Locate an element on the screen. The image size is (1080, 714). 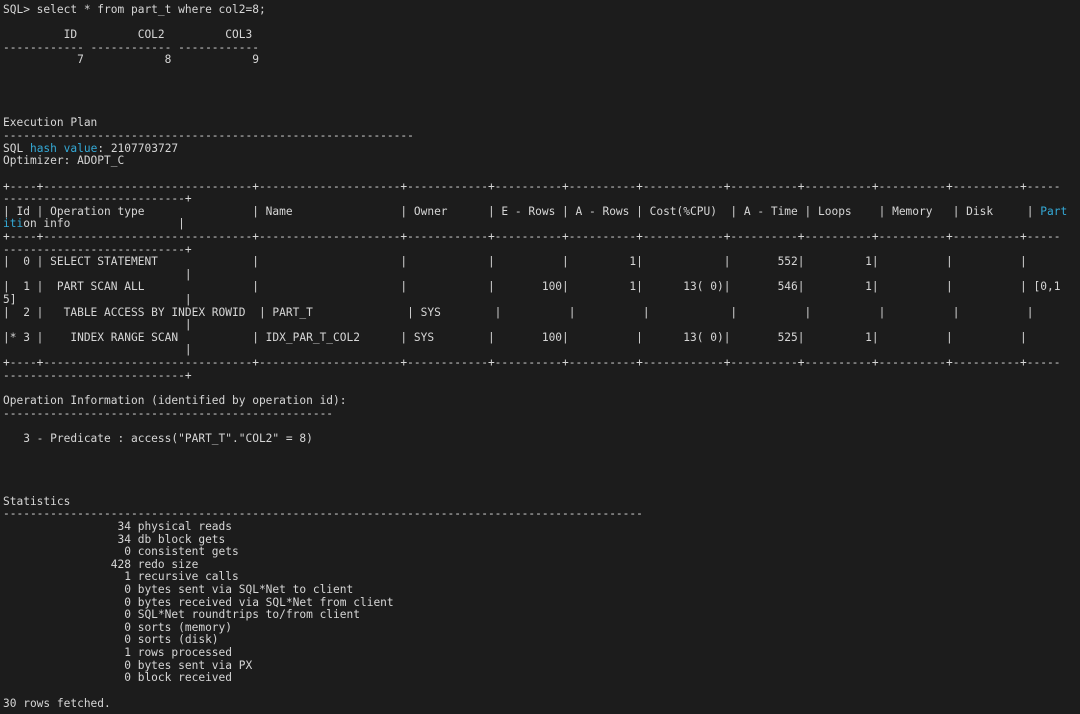
terminal-line: 7 8 9 is located at coordinates (131, 60).